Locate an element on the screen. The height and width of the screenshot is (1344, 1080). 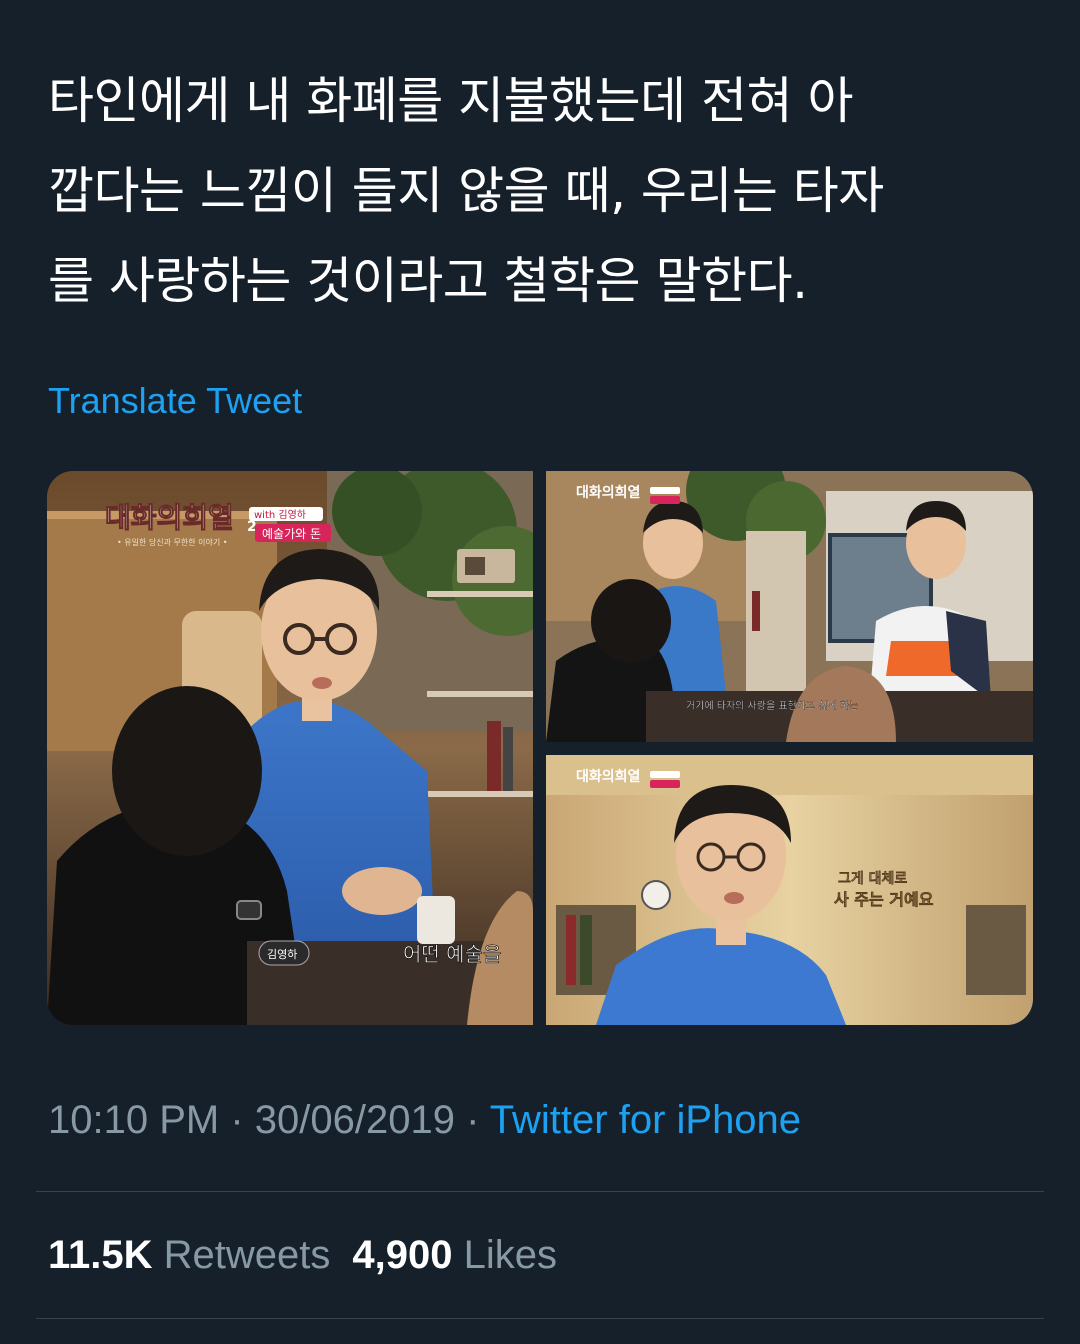
tv-still-photo: 대화의희열 거기에 타자의 사랑을 표현하고 싶어 하는 is located at coordinates (789, 606).